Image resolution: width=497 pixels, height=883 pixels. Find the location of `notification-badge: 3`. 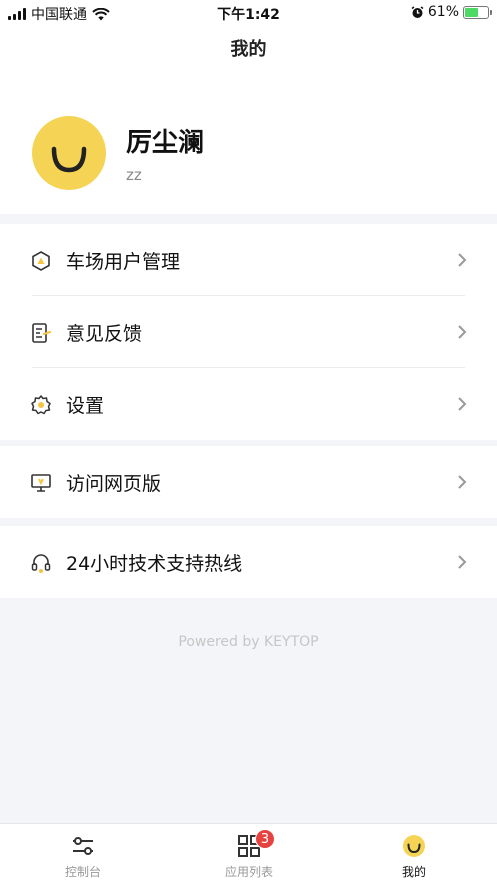

notification-badge: 3 is located at coordinates (265, 839).